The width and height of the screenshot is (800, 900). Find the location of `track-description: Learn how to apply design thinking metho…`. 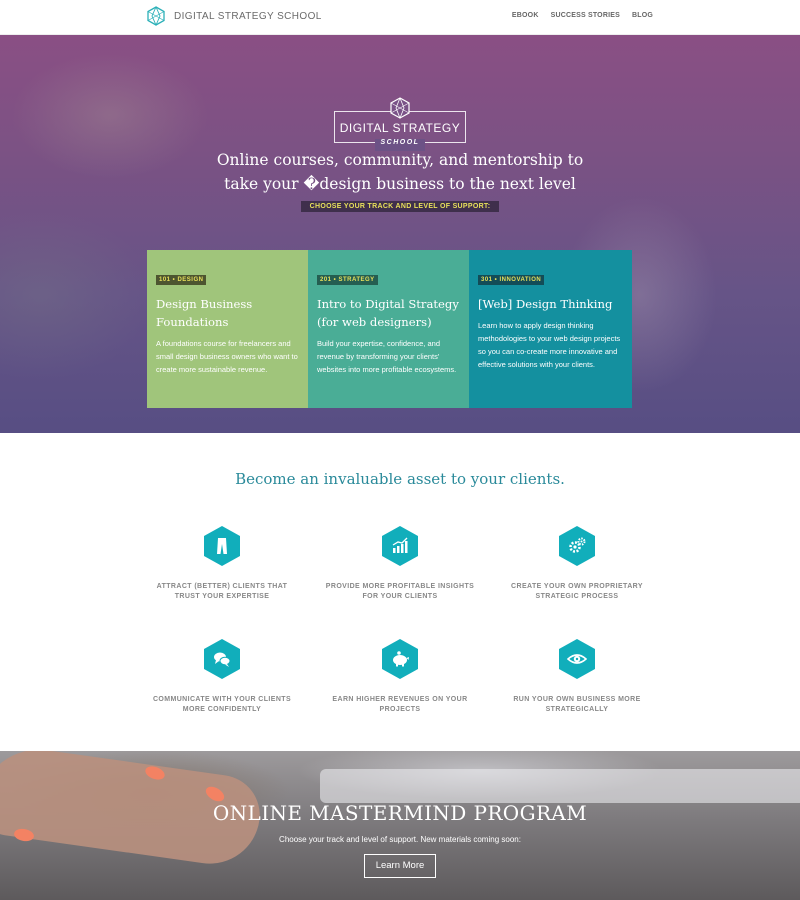

track-description: Learn how to apply design thinking metho… is located at coordinates (549, 345).